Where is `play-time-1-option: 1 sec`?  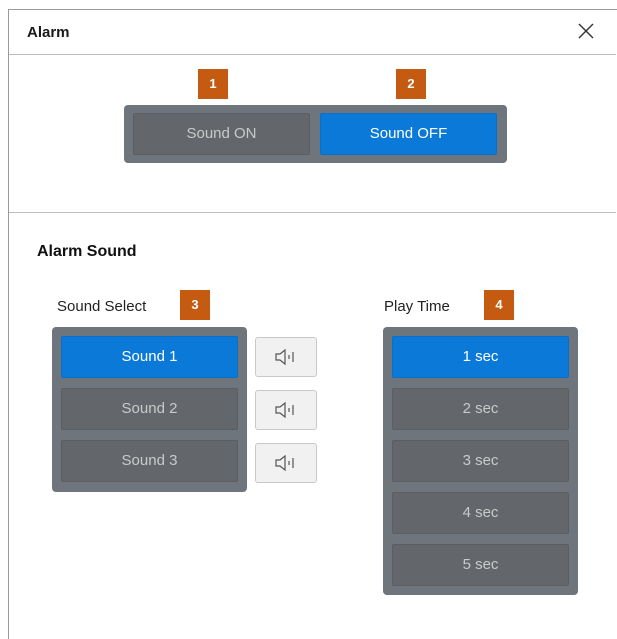 play-time-1-option: 1 sec is located at coordinates (480, 357).